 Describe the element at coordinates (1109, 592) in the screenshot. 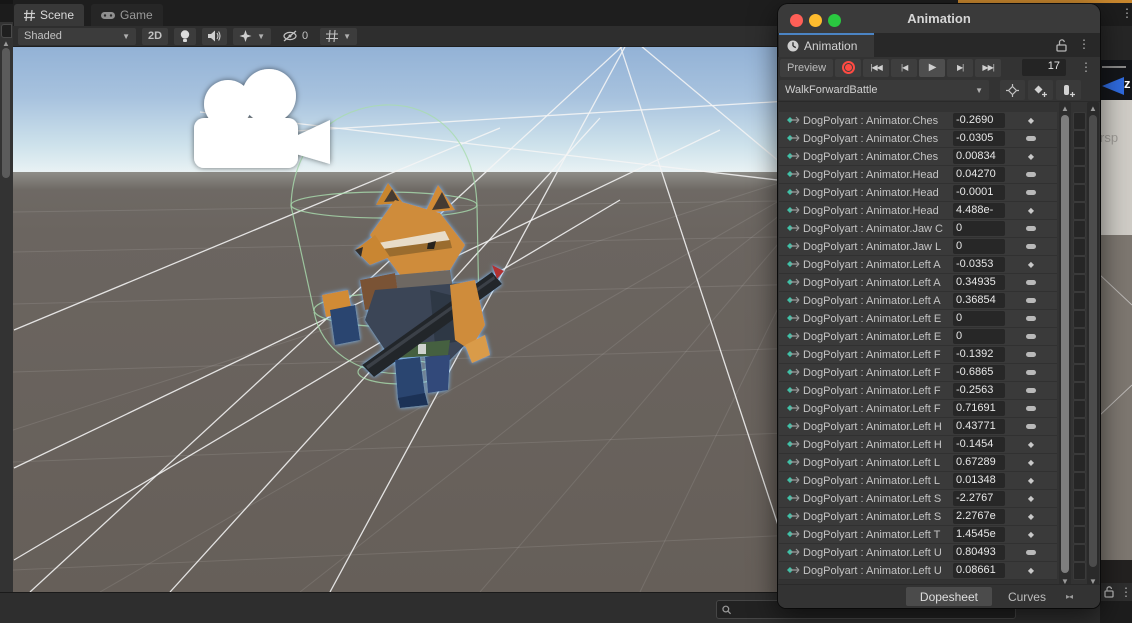

I see `lock-icon` at that location.